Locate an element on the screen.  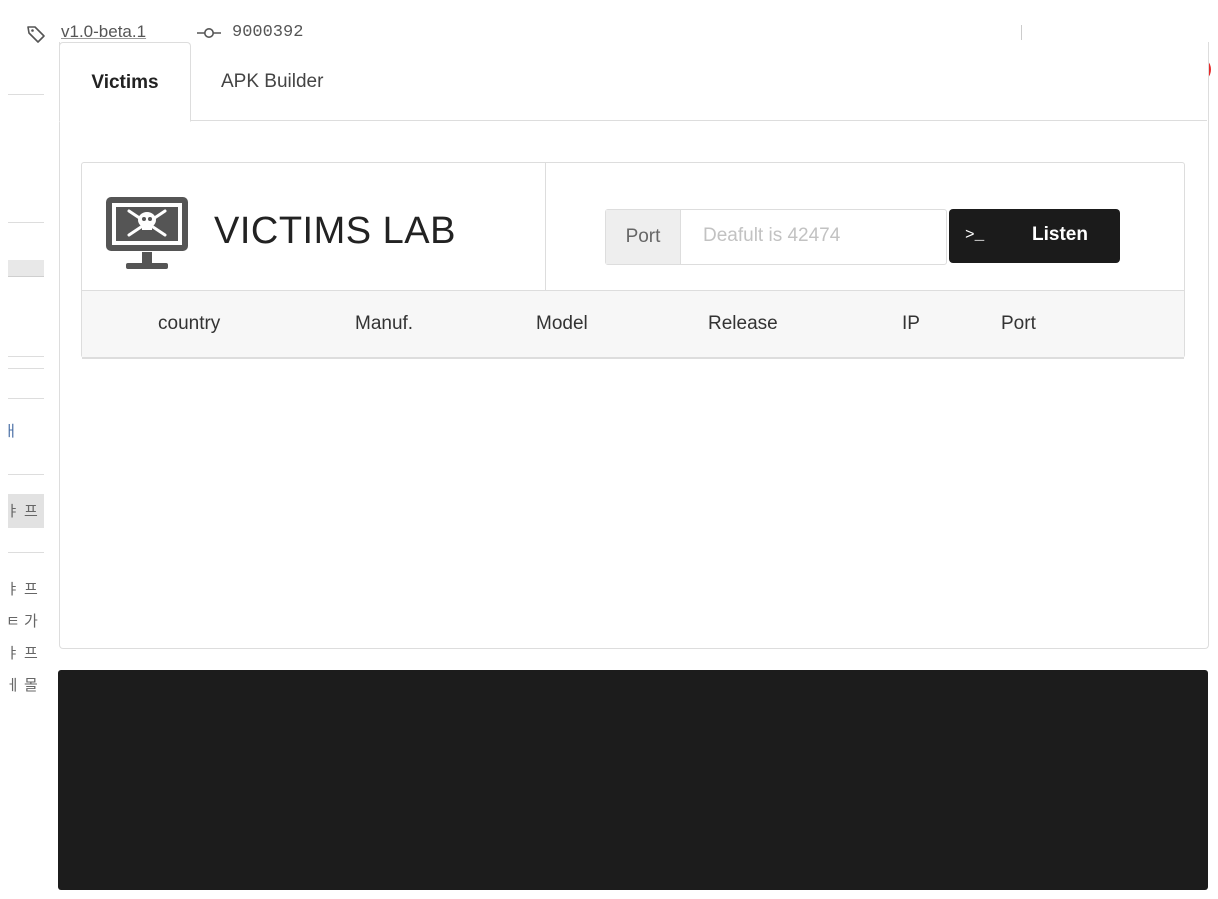
column-header-manufacturer: Manuf. is located at coordinates (384, 323).